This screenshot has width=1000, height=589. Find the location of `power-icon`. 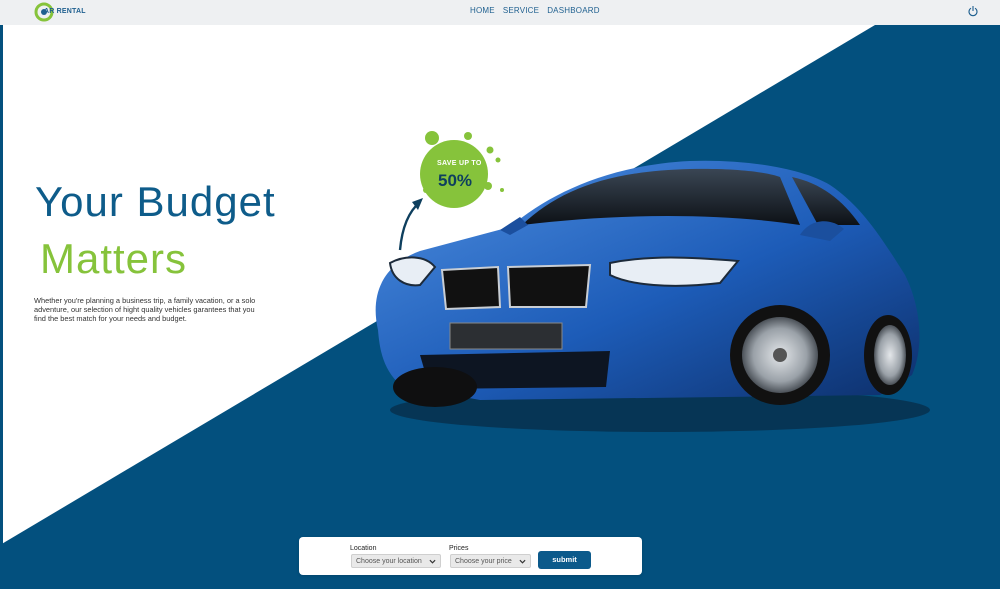

power-icon is located at coordinates (973, 11).